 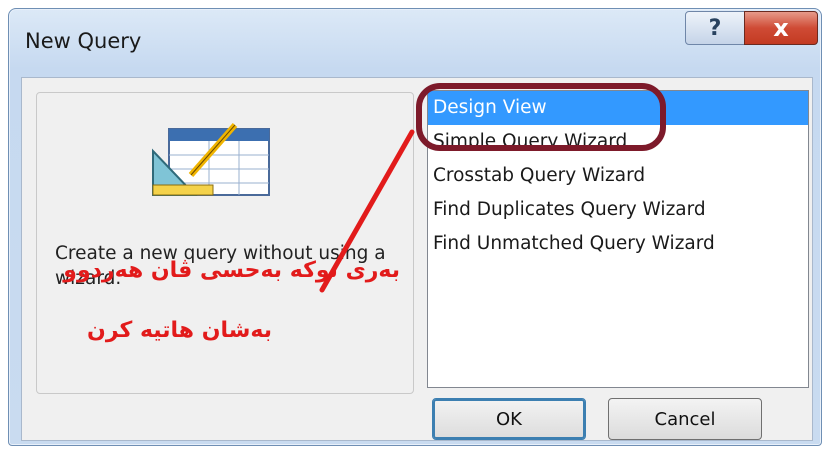 What do you see at coordinates (618, 108) in the screenshot?
I see `list-item-design-view: Design View` at bounding box center [618, 108].